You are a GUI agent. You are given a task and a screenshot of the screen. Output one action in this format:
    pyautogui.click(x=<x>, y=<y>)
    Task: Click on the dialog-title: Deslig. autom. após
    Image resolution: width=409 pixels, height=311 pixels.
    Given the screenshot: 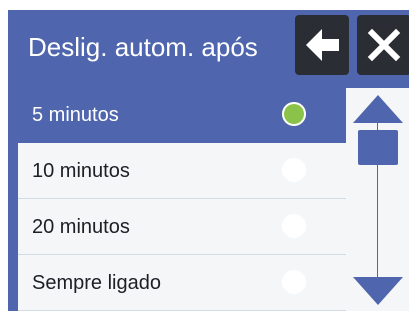 What is the action you would take?
    pyautogui.click(x=143, y=47)
    